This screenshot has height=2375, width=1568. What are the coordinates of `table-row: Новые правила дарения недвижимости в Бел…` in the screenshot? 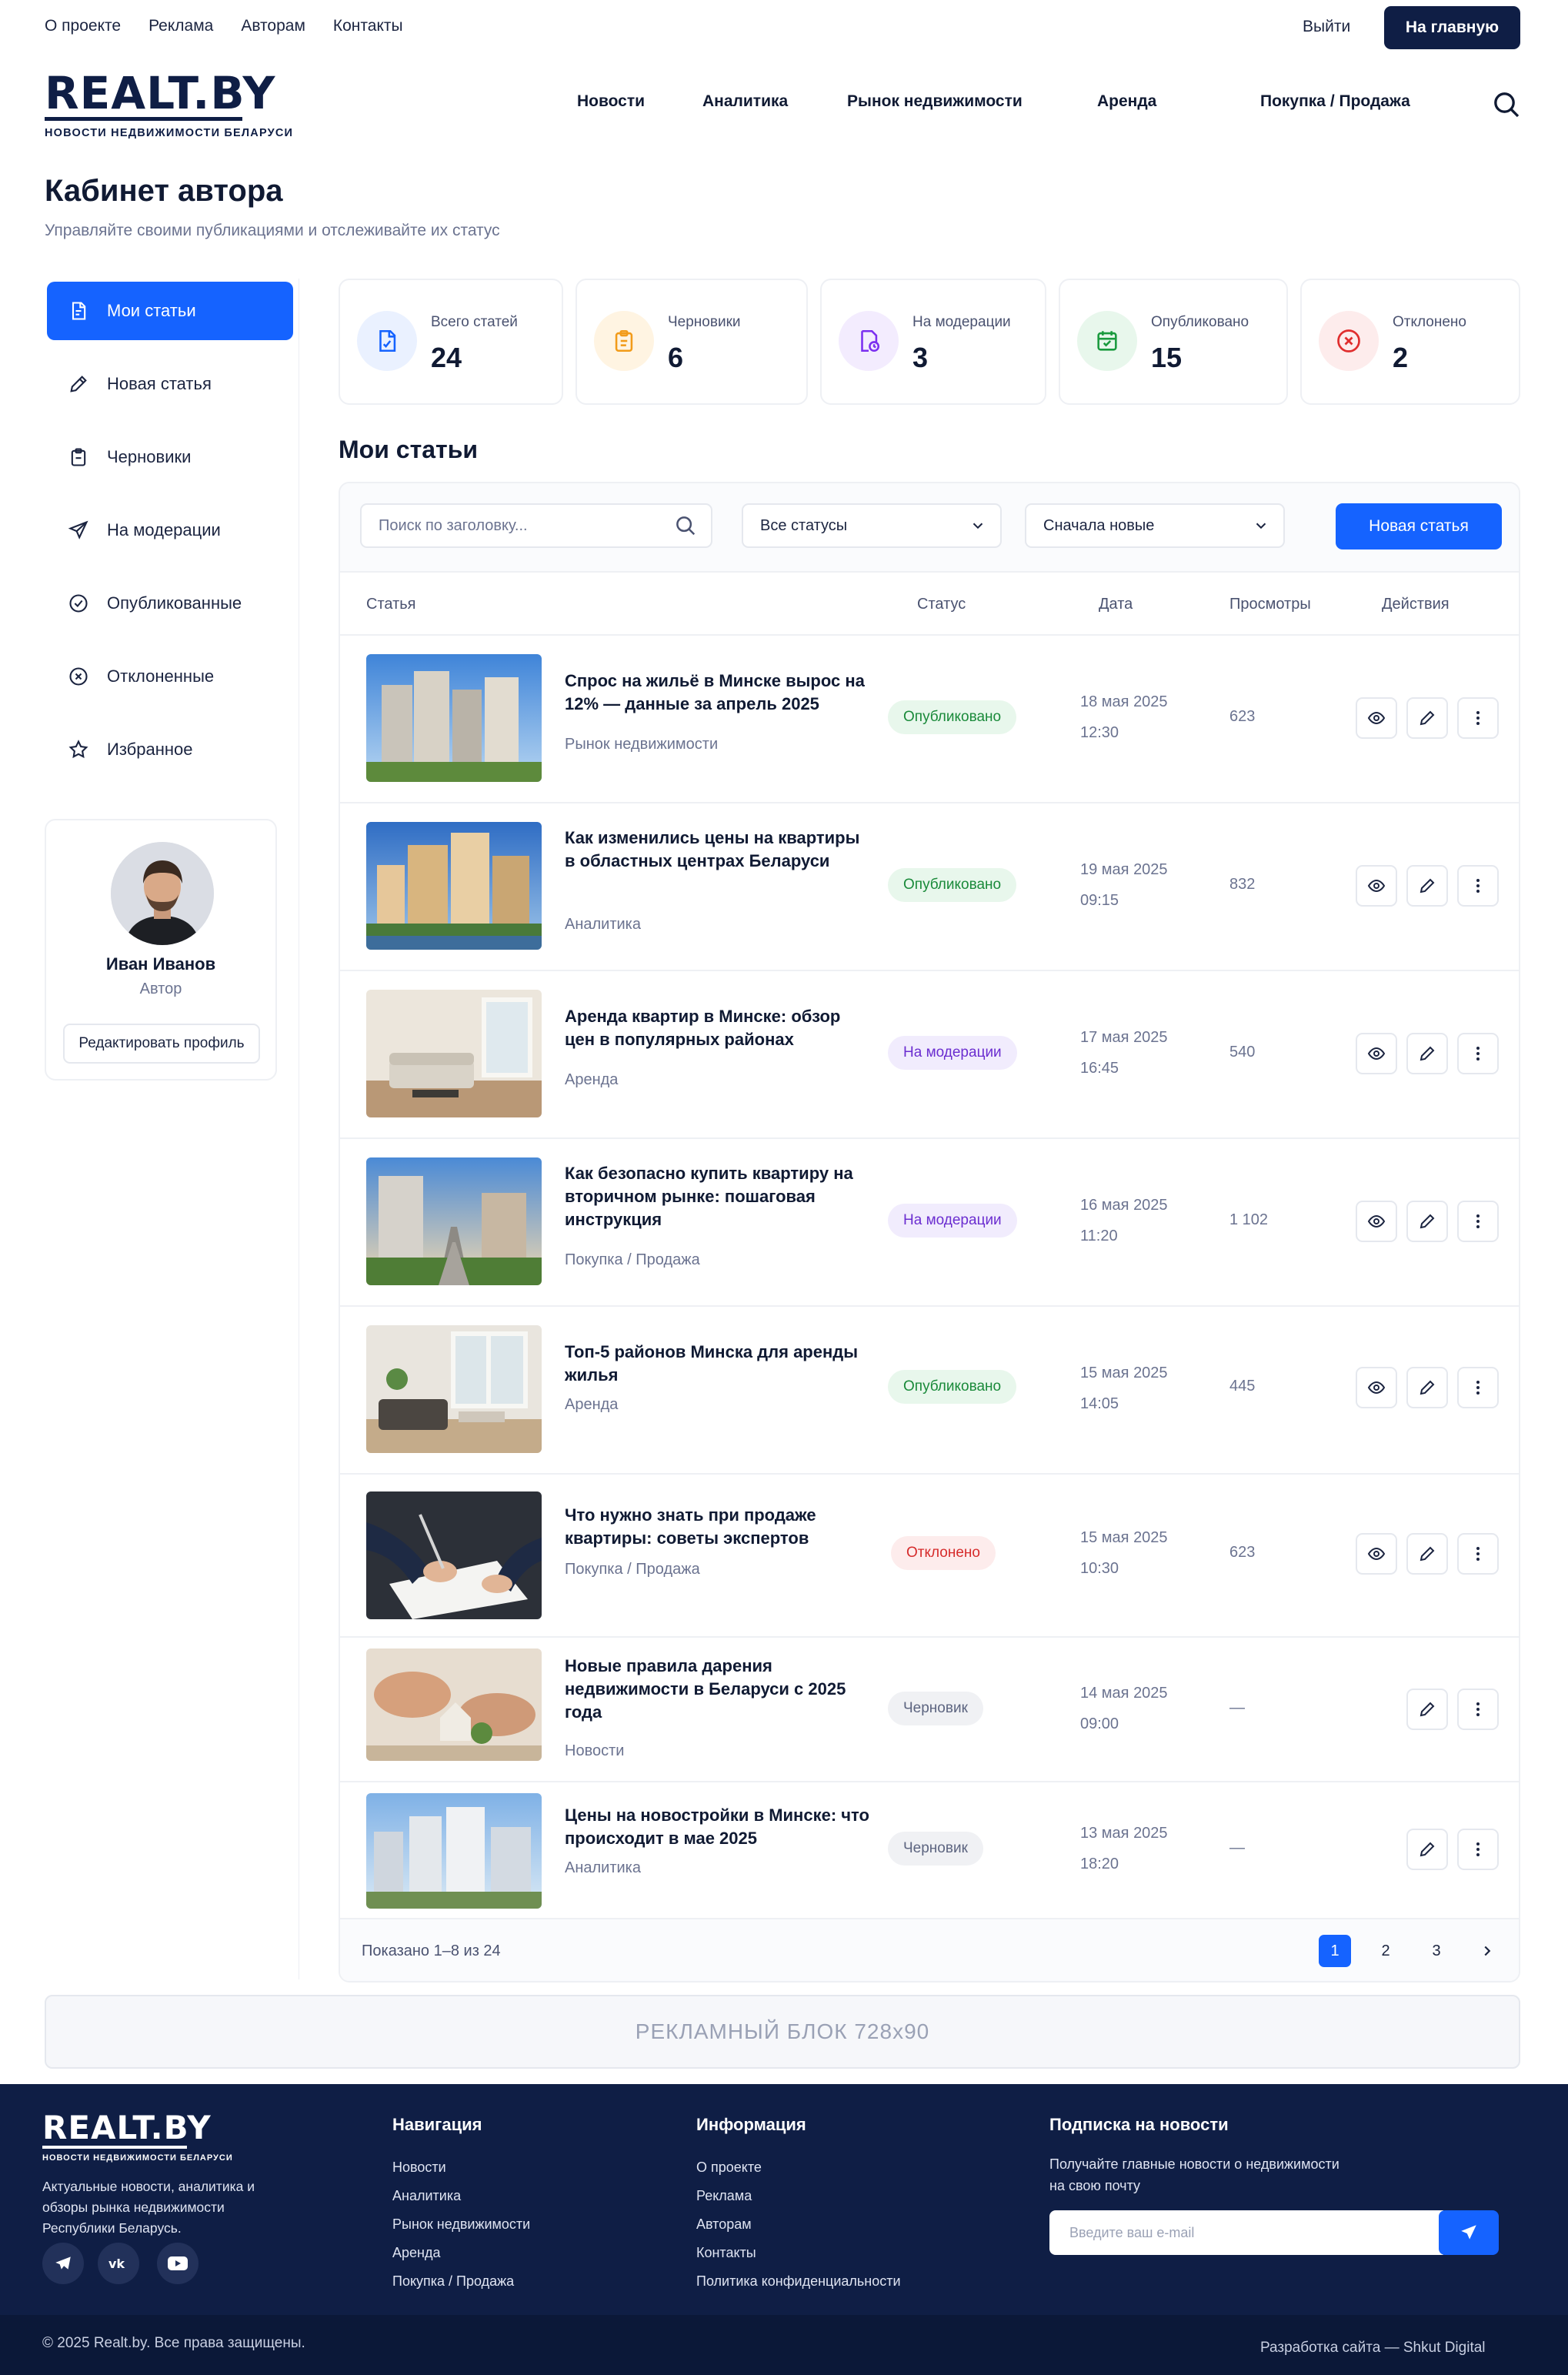 It's located at (929, 1710).